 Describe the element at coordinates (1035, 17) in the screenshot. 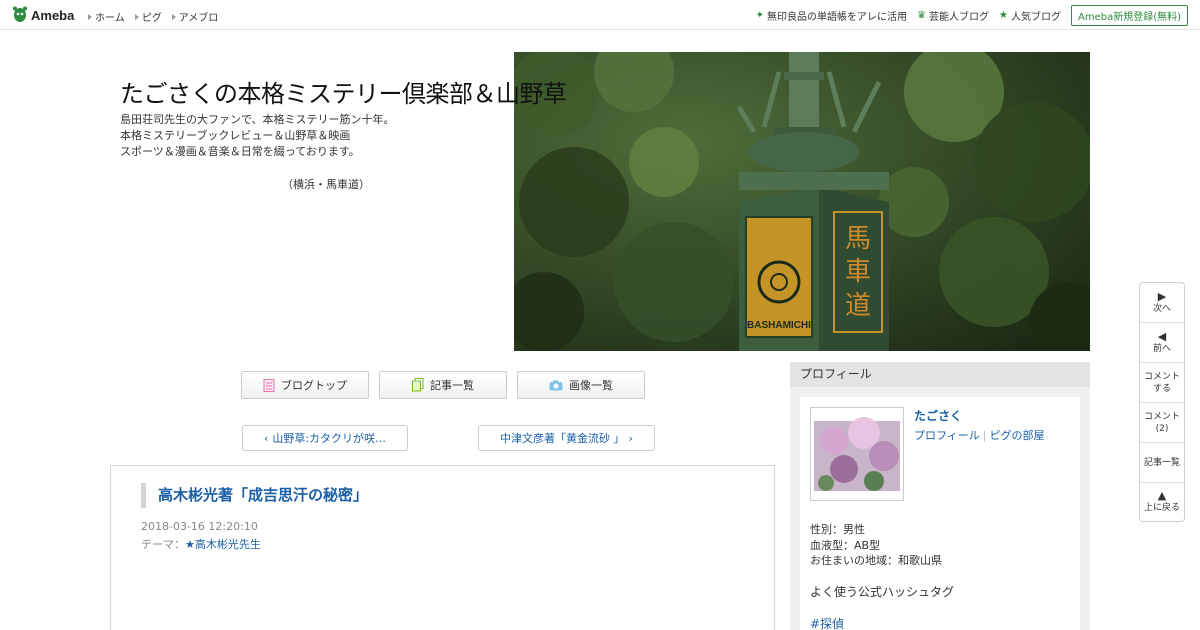

I see `link-popular-label: 人気ブログ` at that location.